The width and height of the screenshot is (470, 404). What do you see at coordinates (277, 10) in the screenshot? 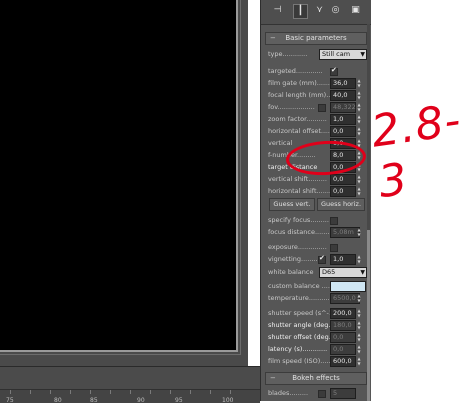
I see `pin-icon: ⊣` at bounding box center [277, 10].